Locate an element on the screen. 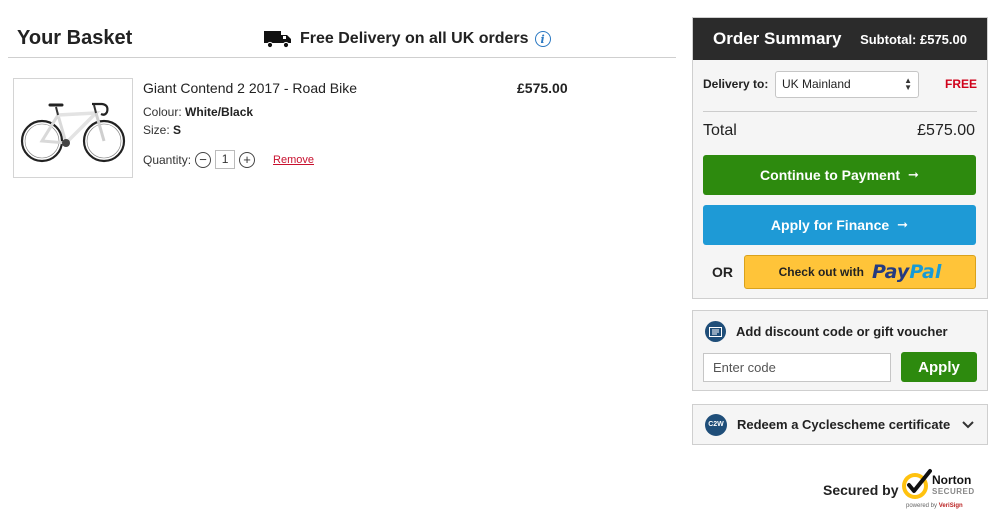  or-label: OR is located at coordinates (722, 272).